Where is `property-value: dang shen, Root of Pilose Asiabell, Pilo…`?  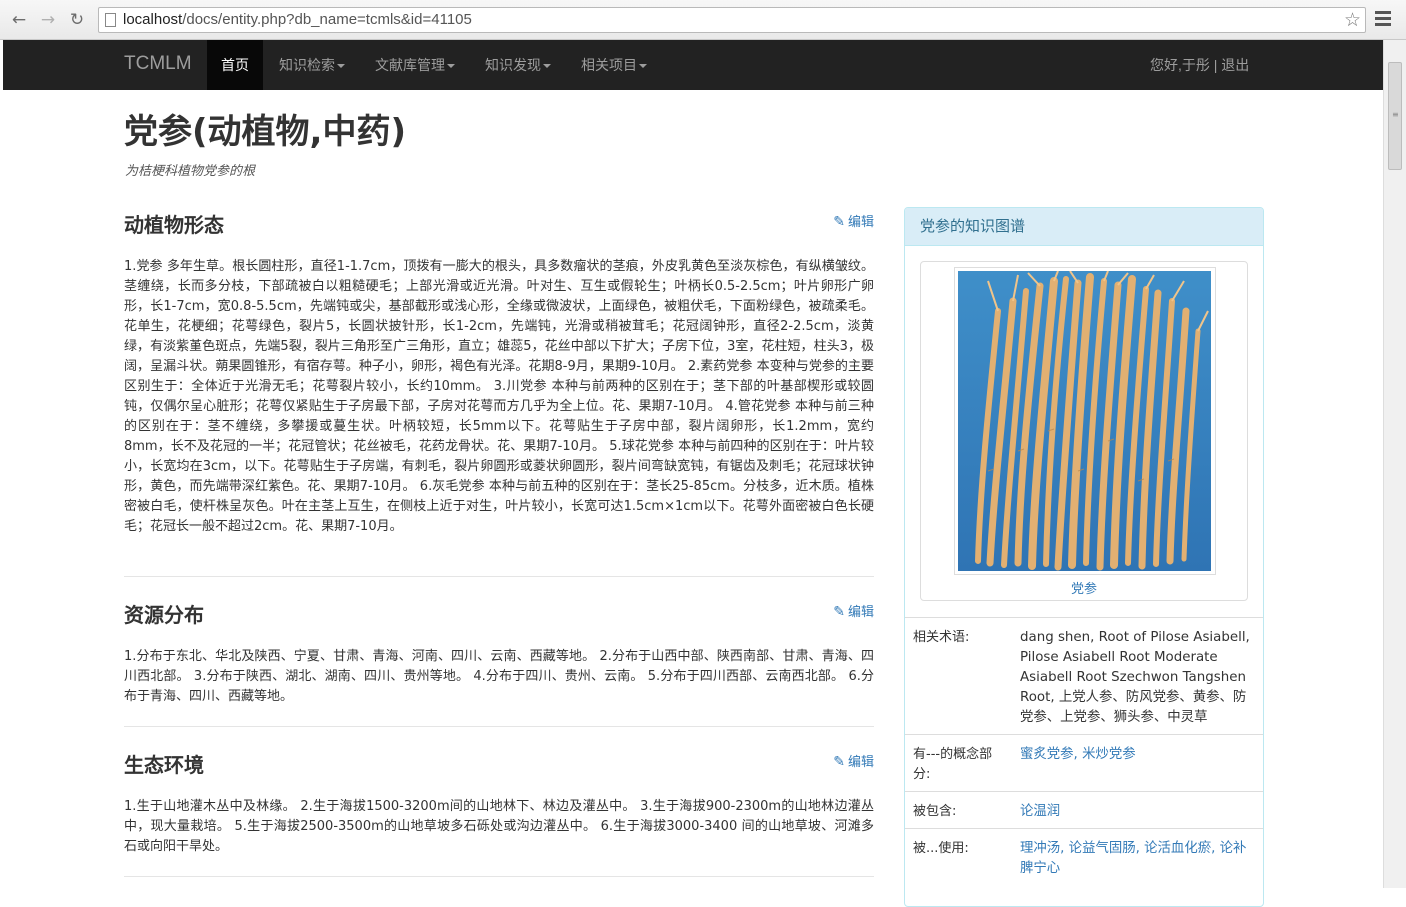
property-value: dang shen, Root of Pilose Asiabell, Pilo… is located at coordinates (1135, 677).